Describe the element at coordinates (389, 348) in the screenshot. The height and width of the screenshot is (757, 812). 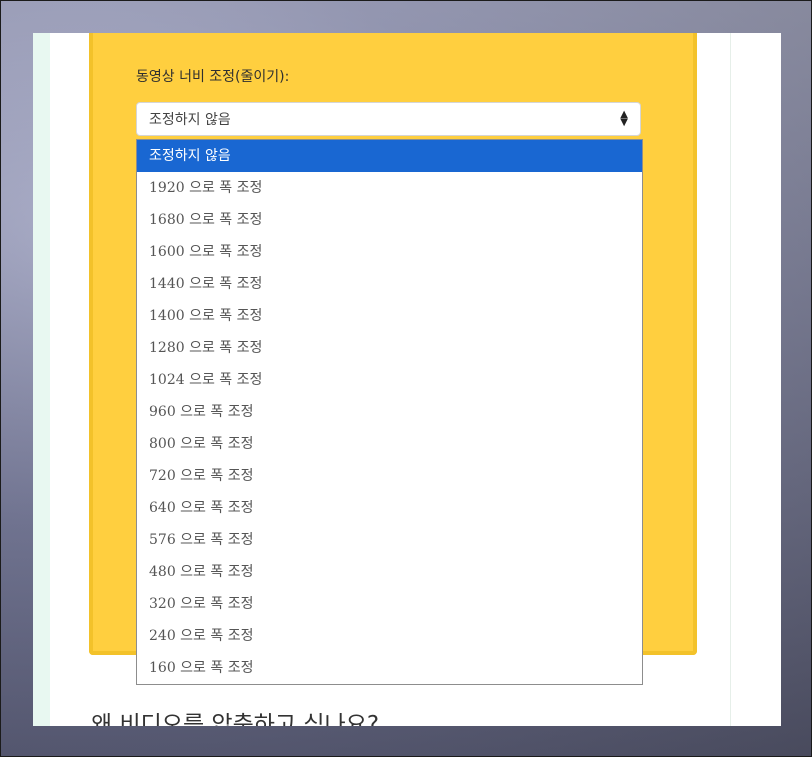
I see `dropdown-option: 1280 으로 폭 조정` at that location.